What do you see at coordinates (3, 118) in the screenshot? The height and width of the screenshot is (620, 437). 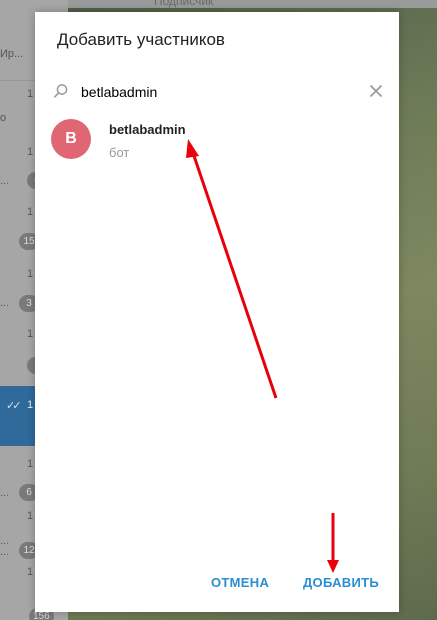 I see `chat-snippet: о` at bounding box center [3, 118].